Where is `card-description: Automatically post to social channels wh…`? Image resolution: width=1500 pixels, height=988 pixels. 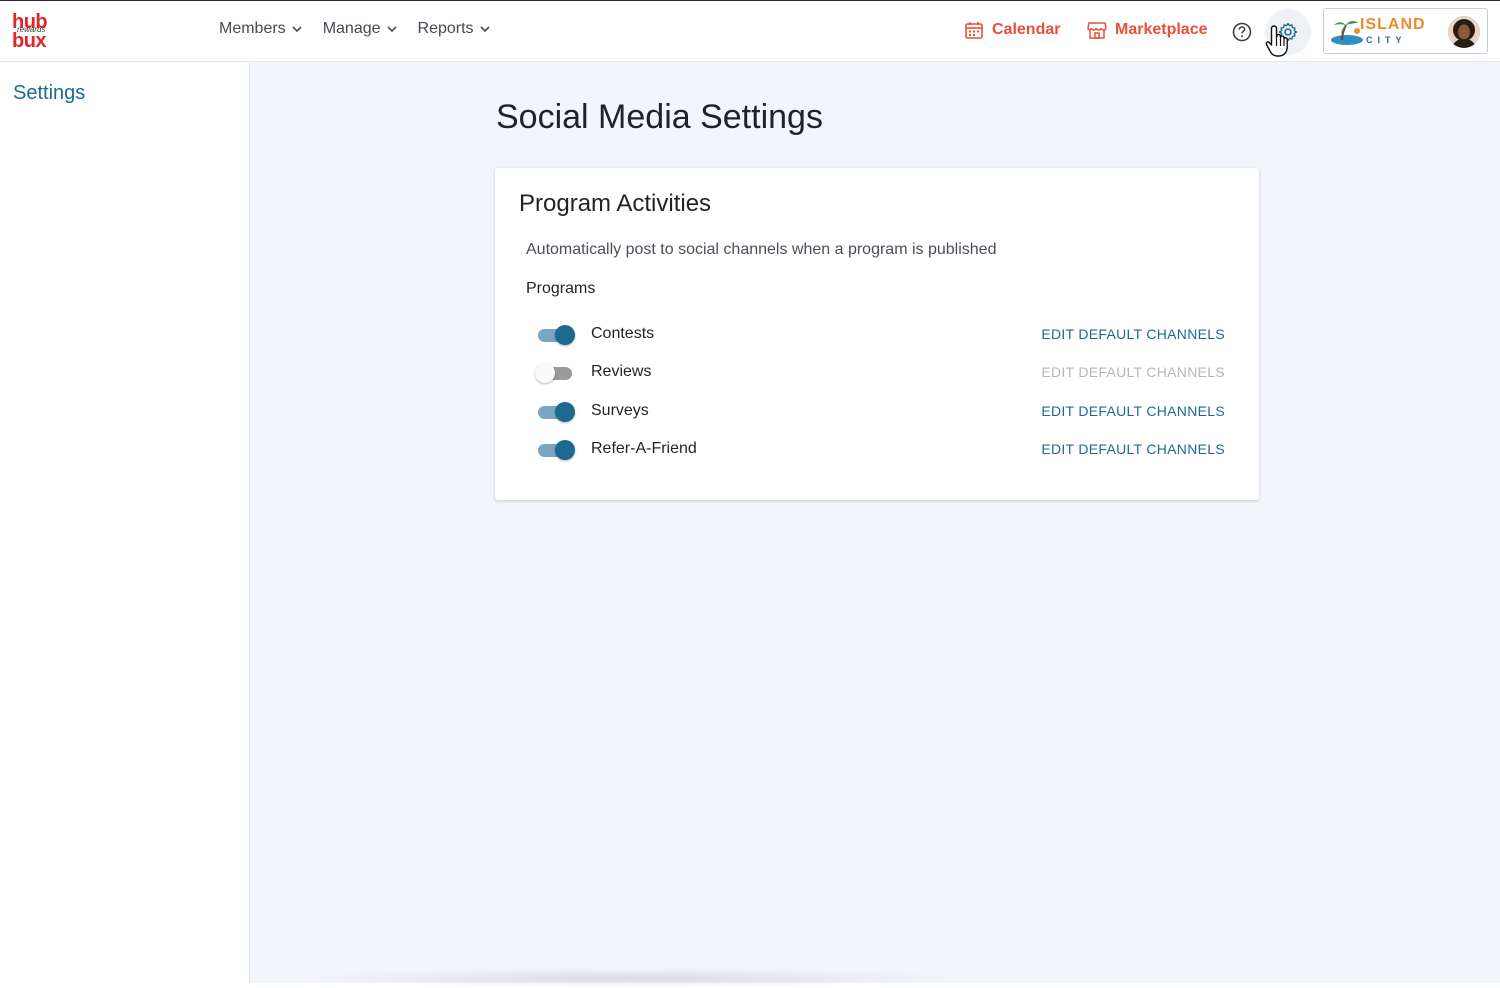
card-description: Automatically post to social channels wh… is located at coordinates (761, 249).